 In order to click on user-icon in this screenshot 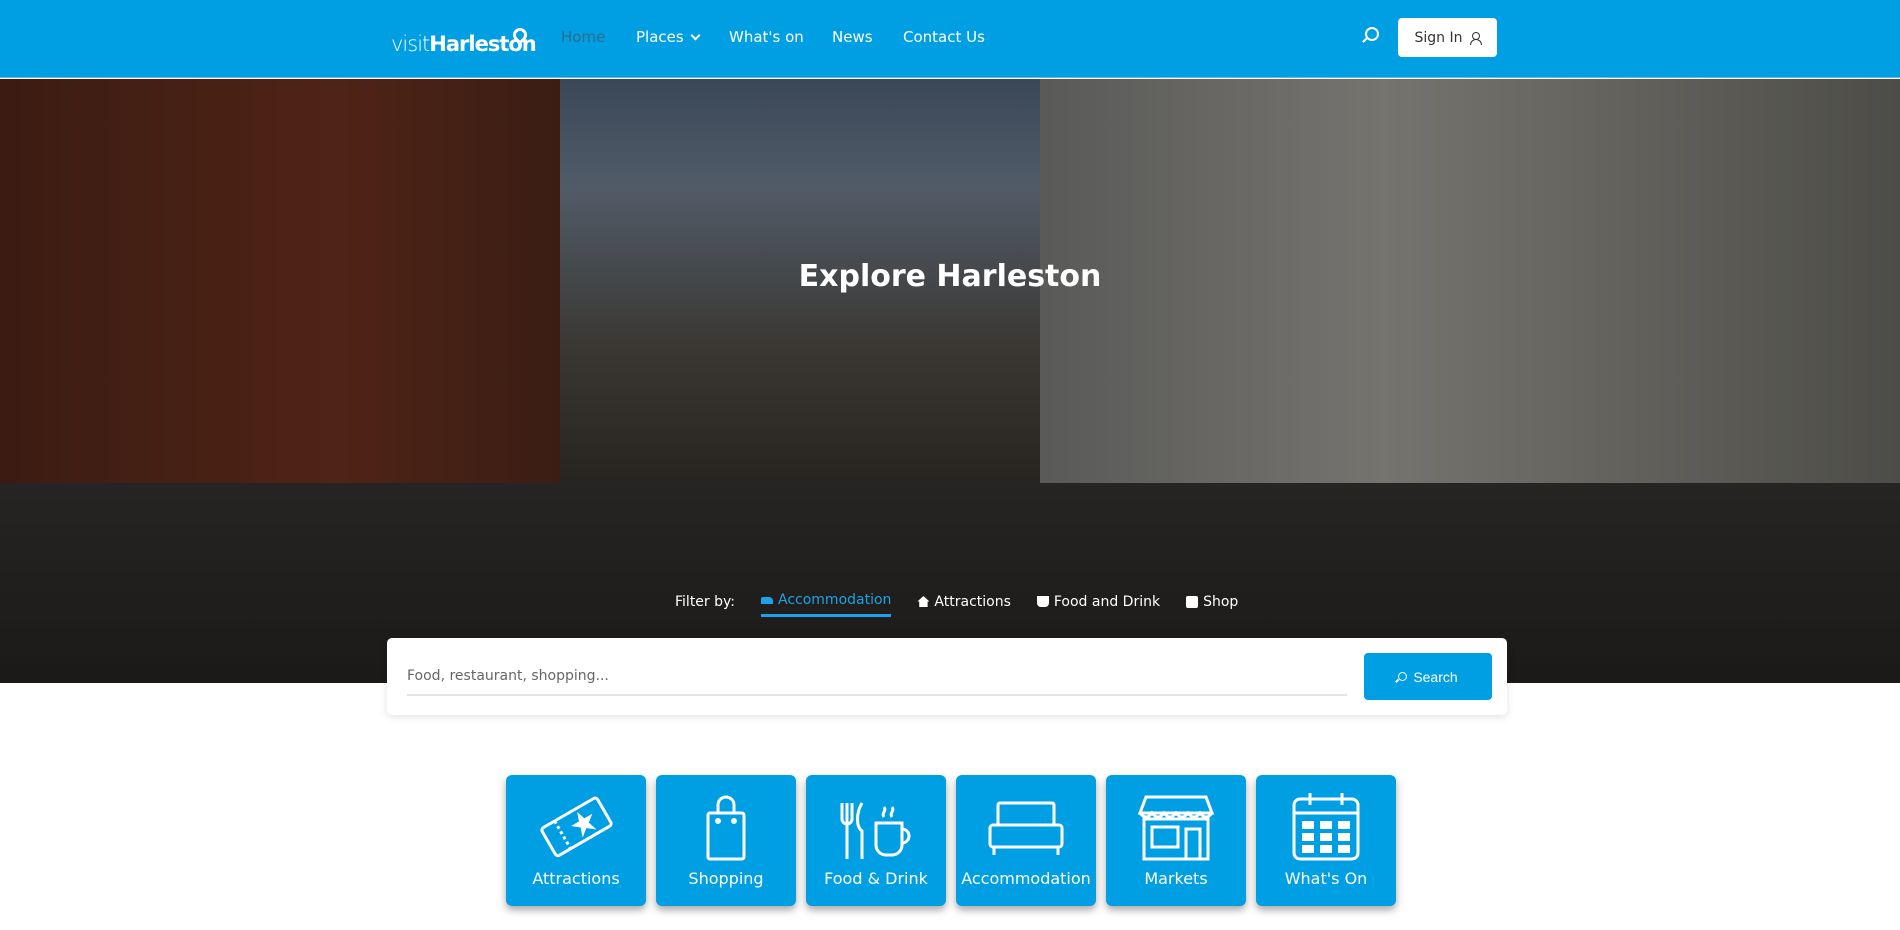, I will do `click(1475, 38)`.